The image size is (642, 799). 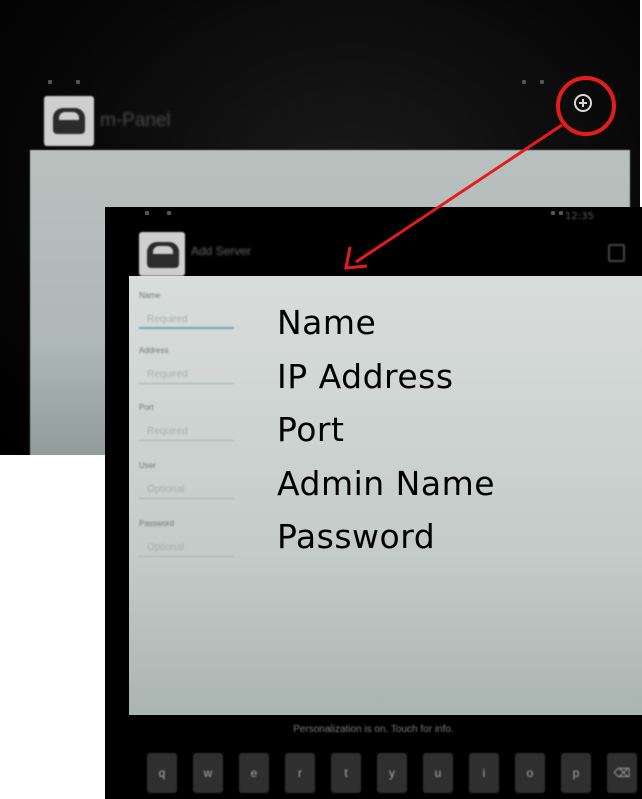 What do you see at coordinates (356, 536) in the screenshot?
I see `annotation-password: Password` at bounding box center [356, 536].